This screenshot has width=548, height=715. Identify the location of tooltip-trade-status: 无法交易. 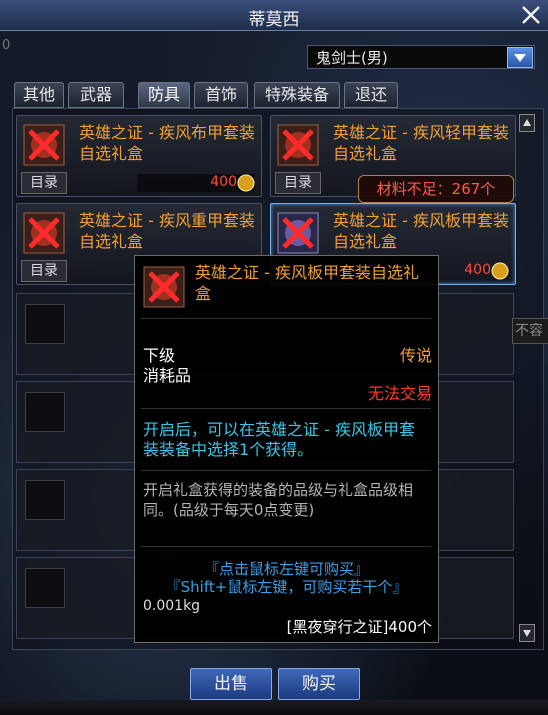
(399, 393).